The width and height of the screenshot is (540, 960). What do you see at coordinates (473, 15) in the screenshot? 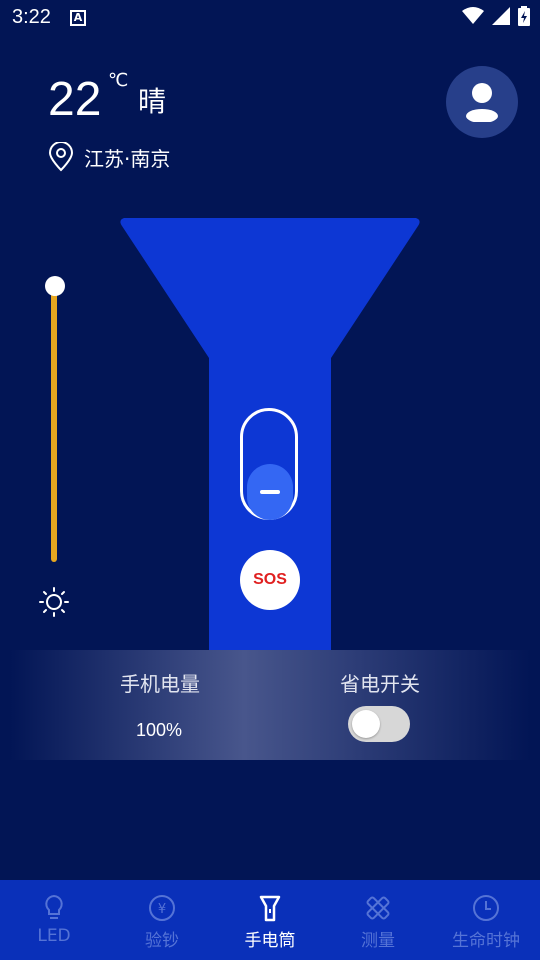
I see `wifi-icon` at bounding box center [473, 15].